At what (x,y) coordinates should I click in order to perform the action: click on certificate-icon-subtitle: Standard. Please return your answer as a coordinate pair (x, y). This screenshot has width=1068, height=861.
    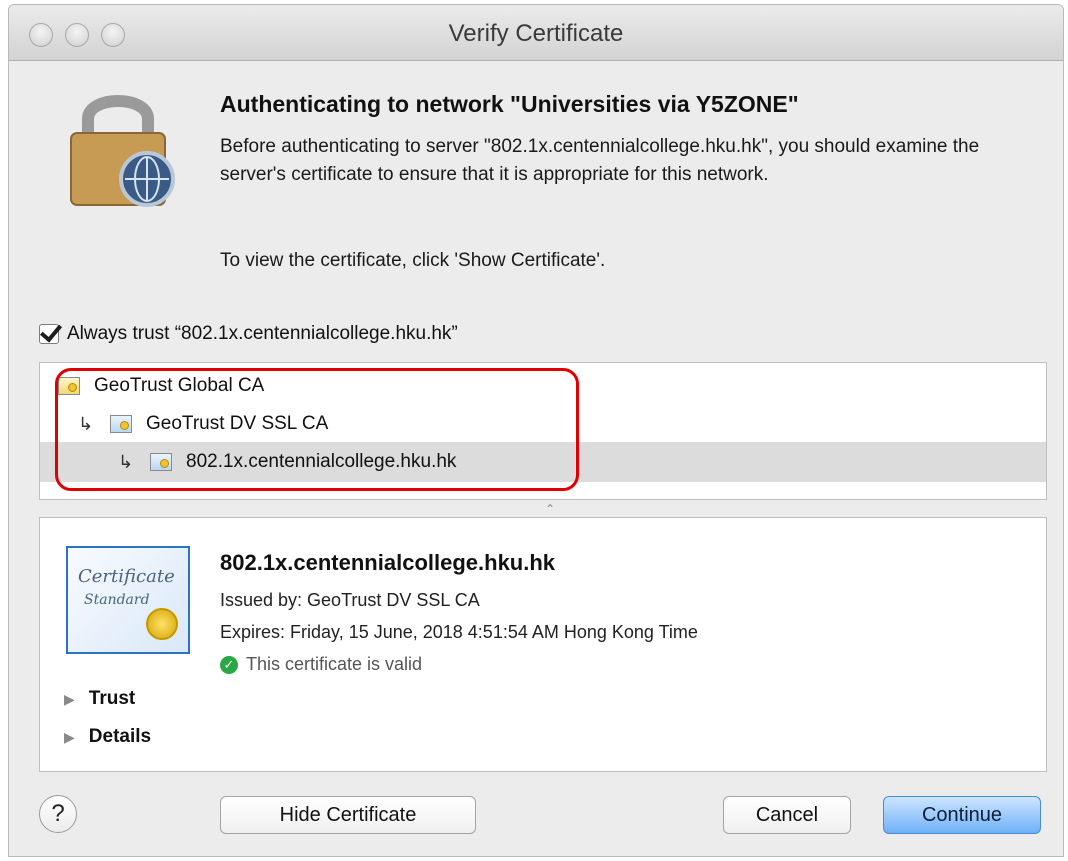
    Looking at the image, I should click on (117, 600).